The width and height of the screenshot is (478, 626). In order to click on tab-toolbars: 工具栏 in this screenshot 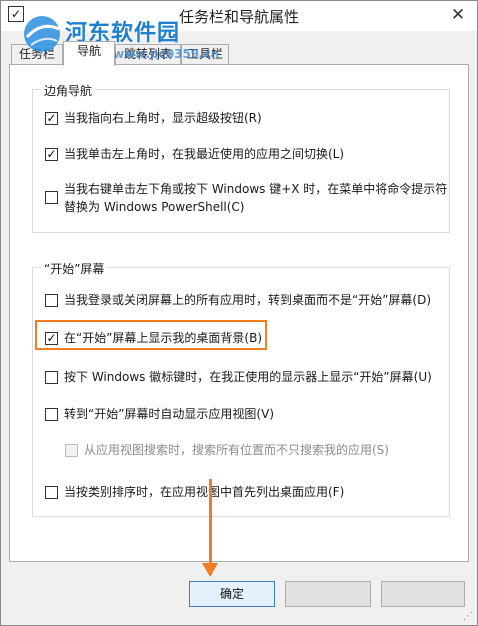, I will do `click(205, 54)`.